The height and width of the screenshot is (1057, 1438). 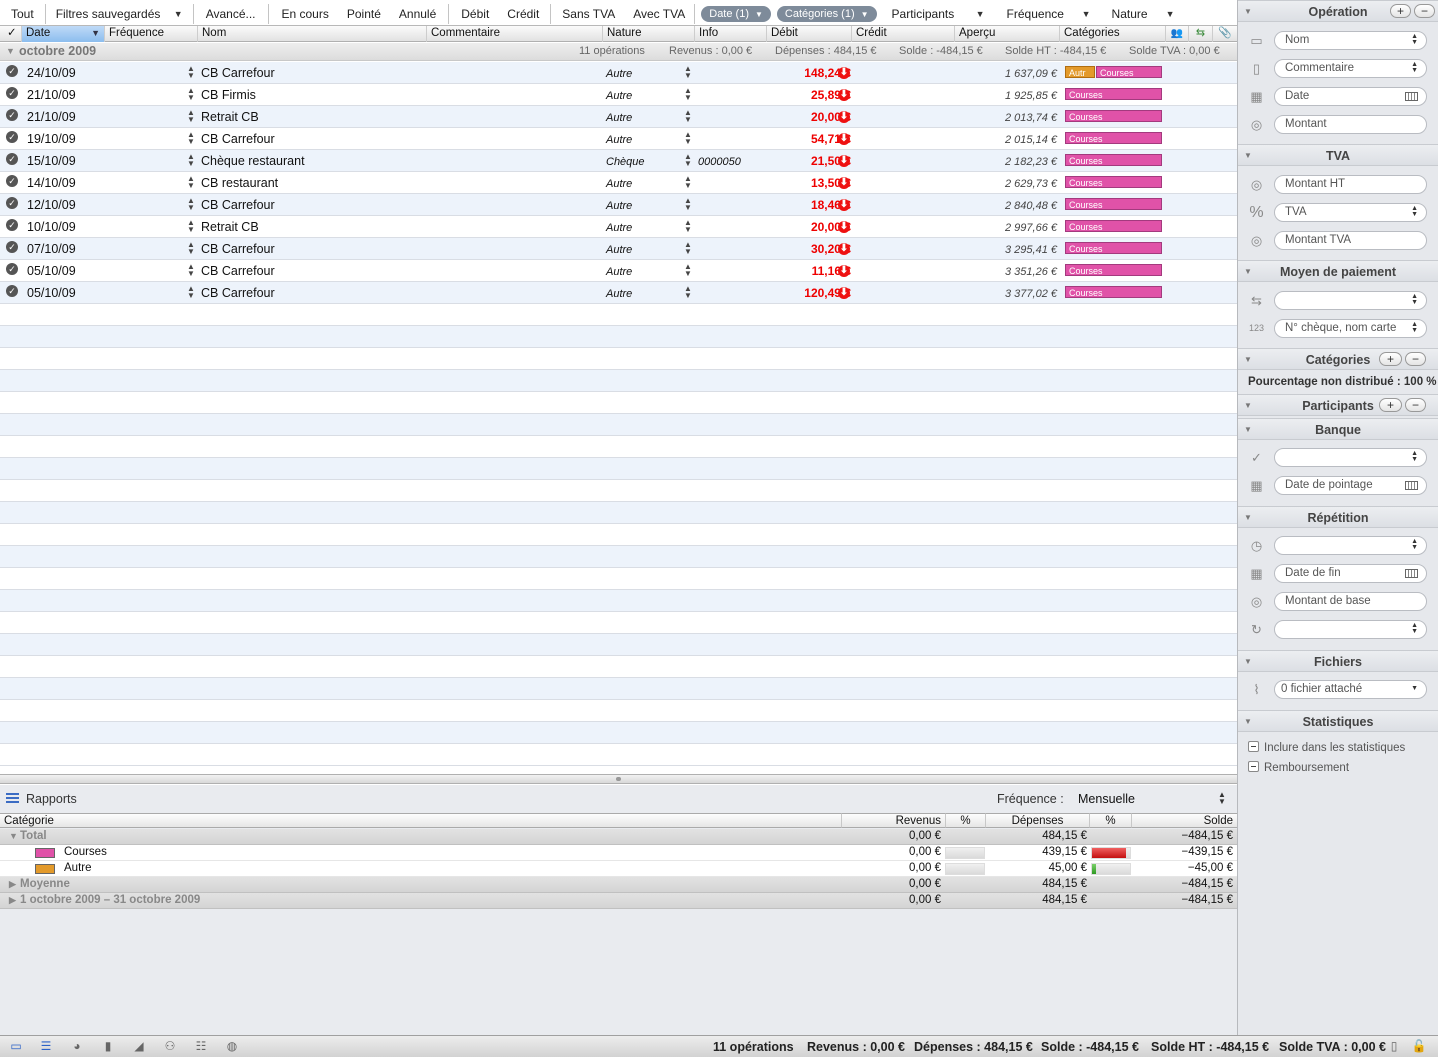 I want to click on rep-col-solde: Solde, so click(x=1184, y=820).